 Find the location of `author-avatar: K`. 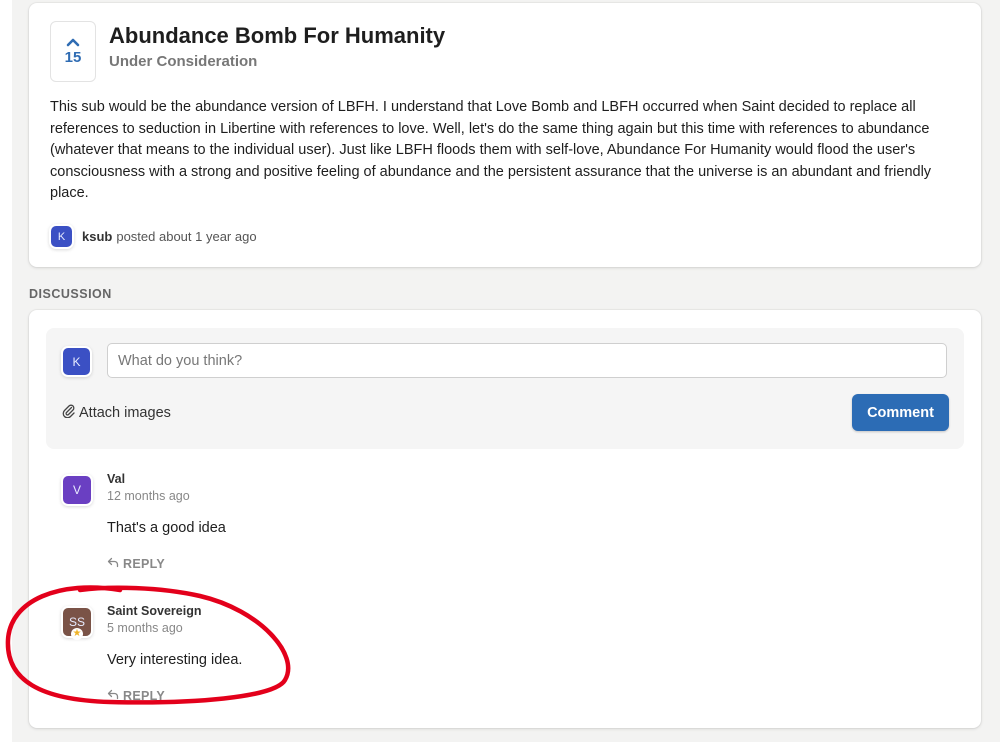

author-avatar: K is located at coordinates (61, 236).